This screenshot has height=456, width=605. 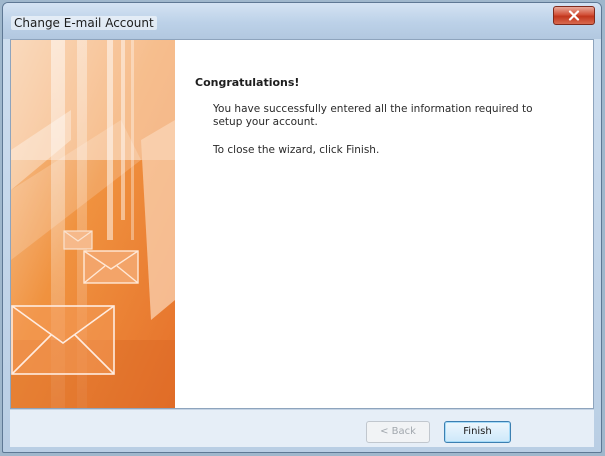 I want to click on back-button: < Back, so click(x=398, y=432).